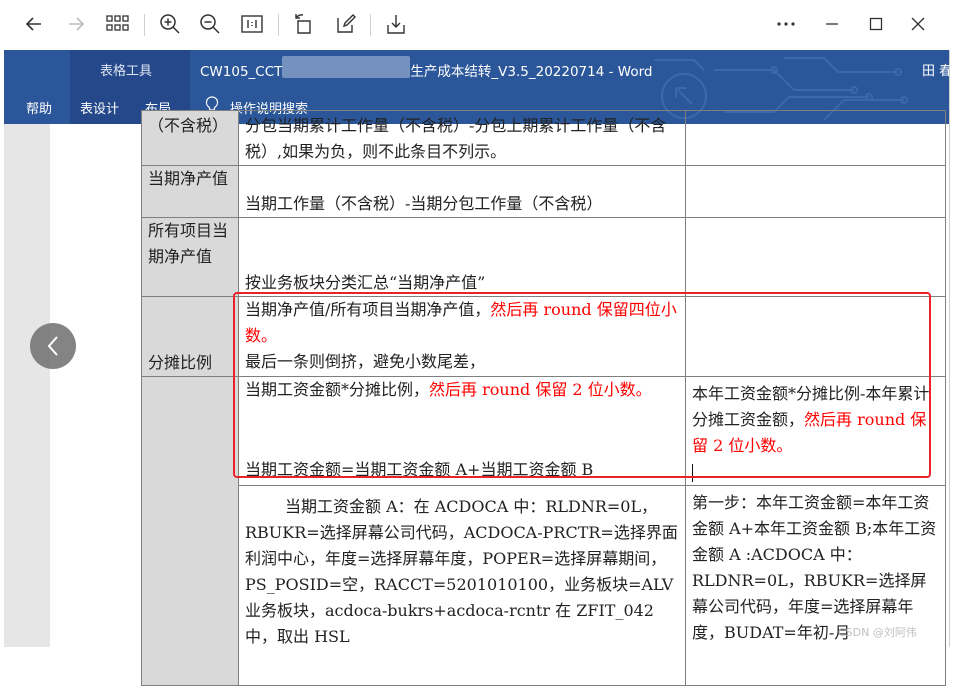 The image size is (953, 686). What do you see at coordinates (190, 191) in the screenshot?
I see `field-name-cell: 当期净产值` at bounding box center [190, 191].